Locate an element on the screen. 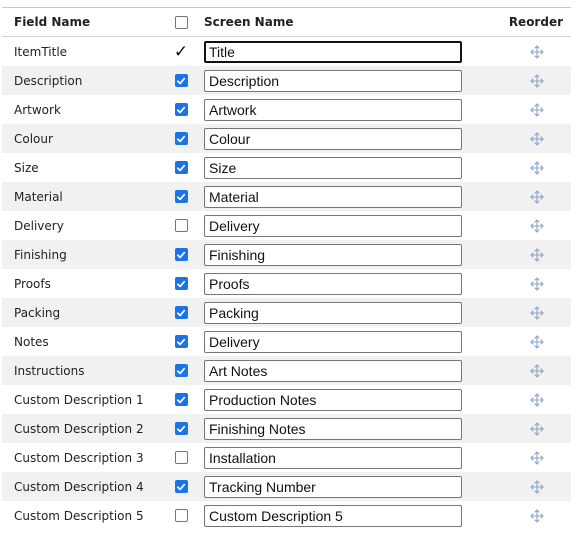 The image size is (571, 540). screen-name-cell: Tracking Number is located at coordinates (333, 486).